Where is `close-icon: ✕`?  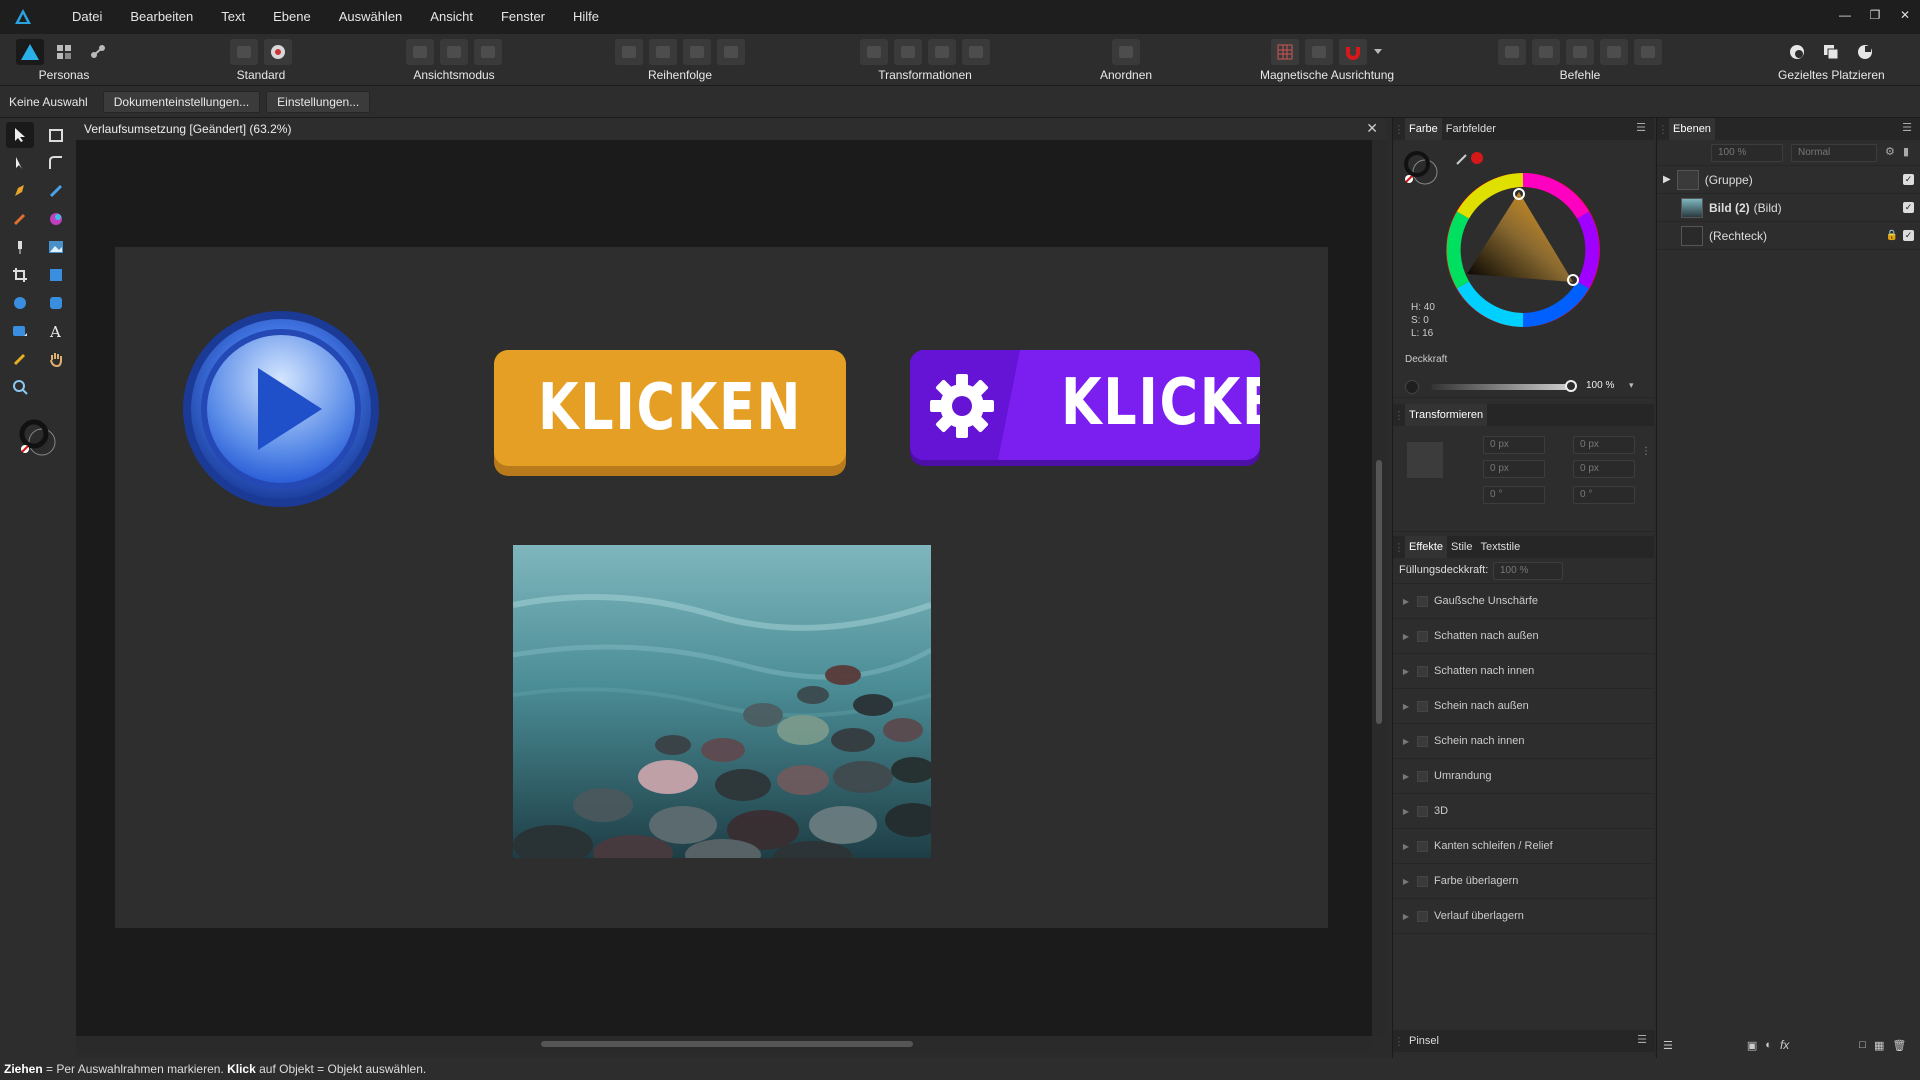
close-icon: ✕ is located at coordinates (1905, 15).